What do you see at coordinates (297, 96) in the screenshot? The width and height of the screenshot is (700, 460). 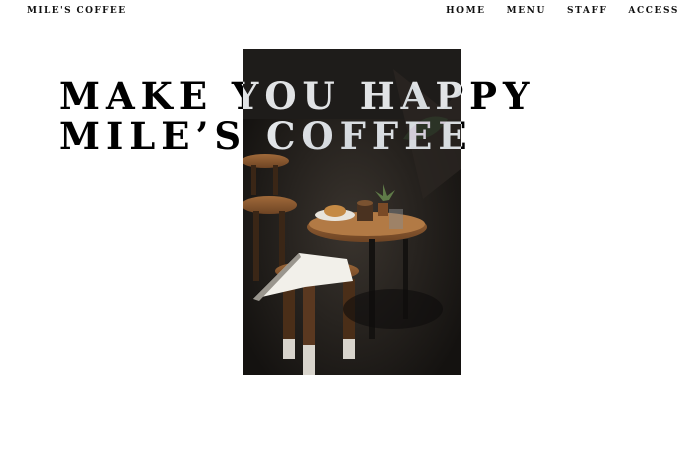 I see `headline-line-1: MAKE YOU HAPPY` at bounding box center [297, 96].